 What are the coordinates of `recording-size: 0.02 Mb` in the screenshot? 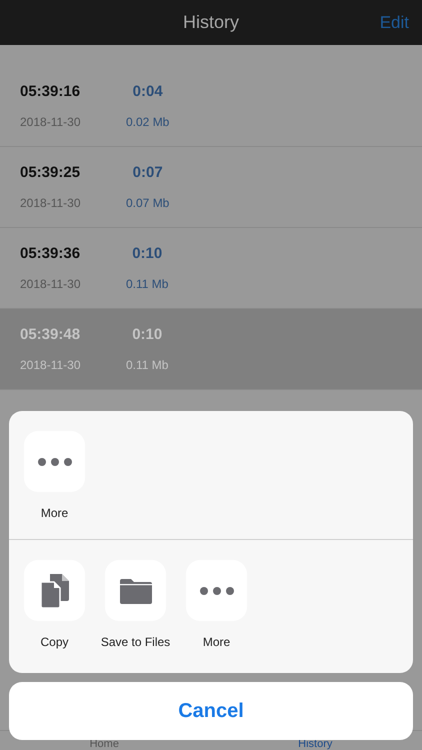 It's located at (148, 122).